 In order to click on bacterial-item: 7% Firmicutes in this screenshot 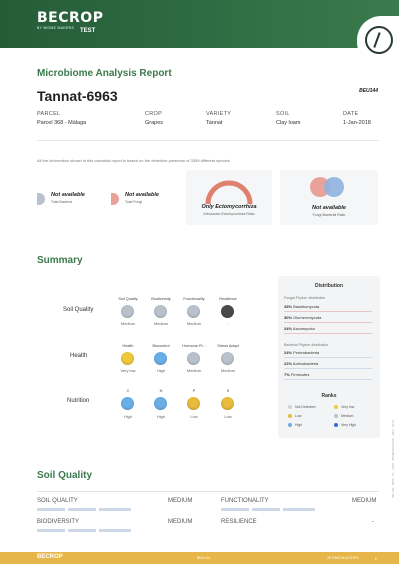, I will do `click(296, 374)`.